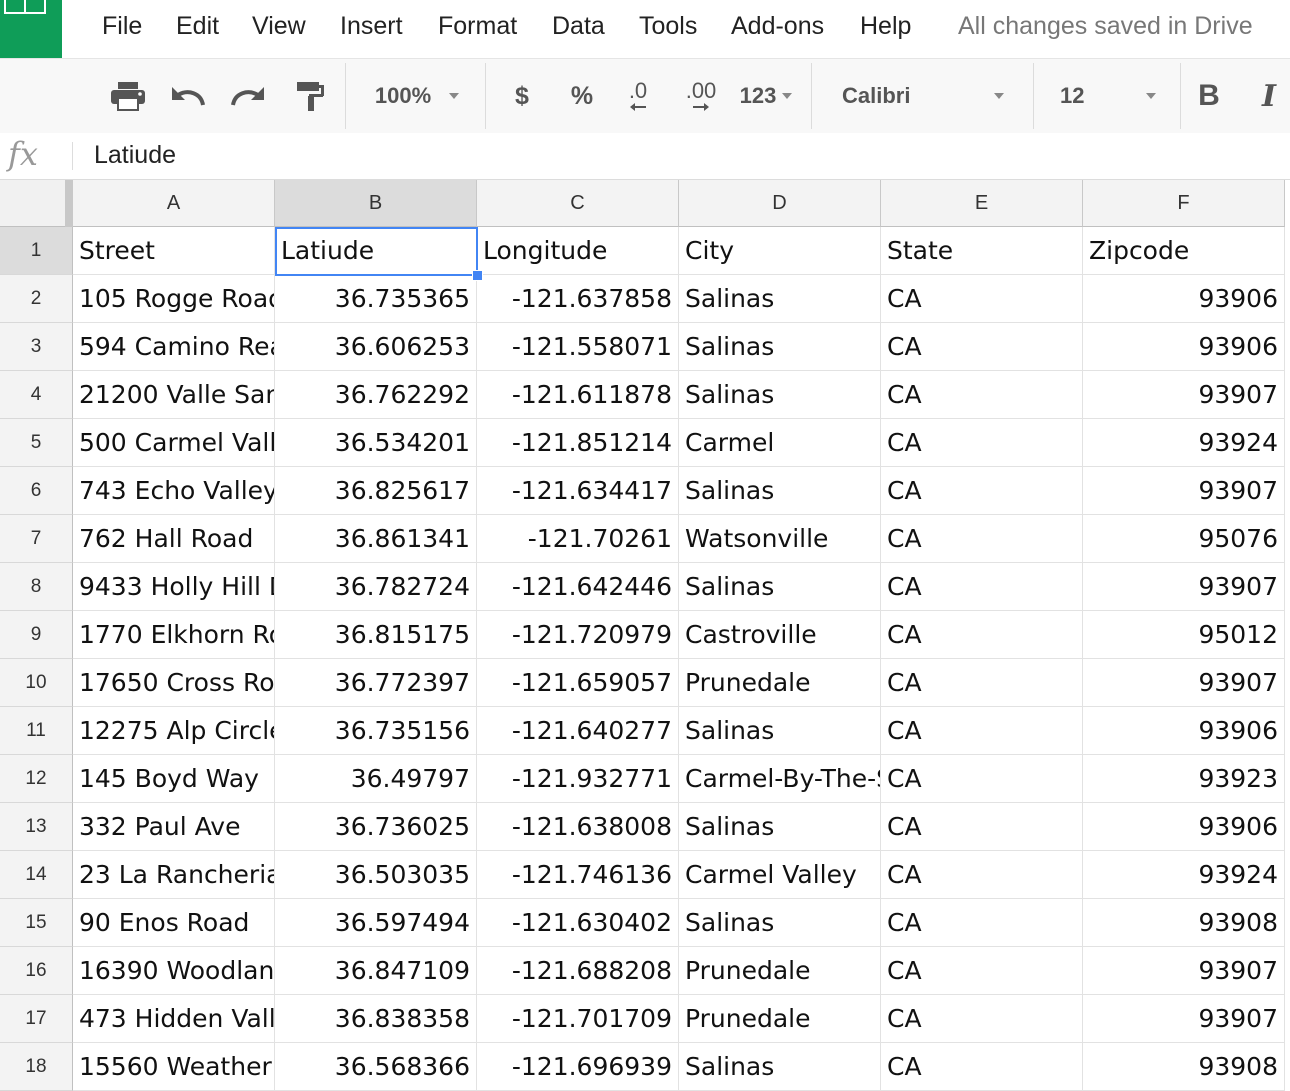 The width and height of the screenshot is (1290, 1091). I want to click on column-header-c: C, so click(578, 203).